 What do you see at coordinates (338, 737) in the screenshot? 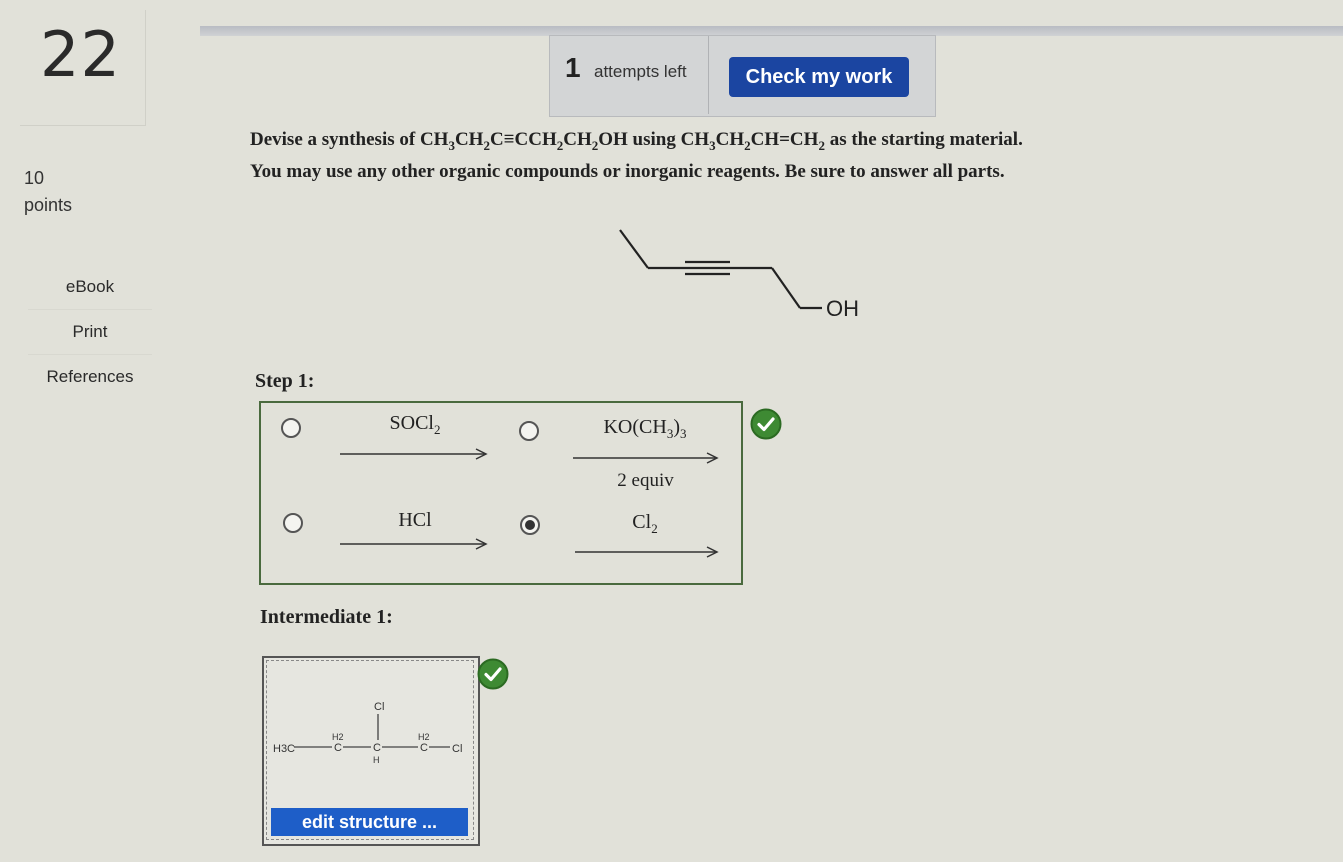
I see `atom-h2-left: H2` at bounding box center [338, 737].